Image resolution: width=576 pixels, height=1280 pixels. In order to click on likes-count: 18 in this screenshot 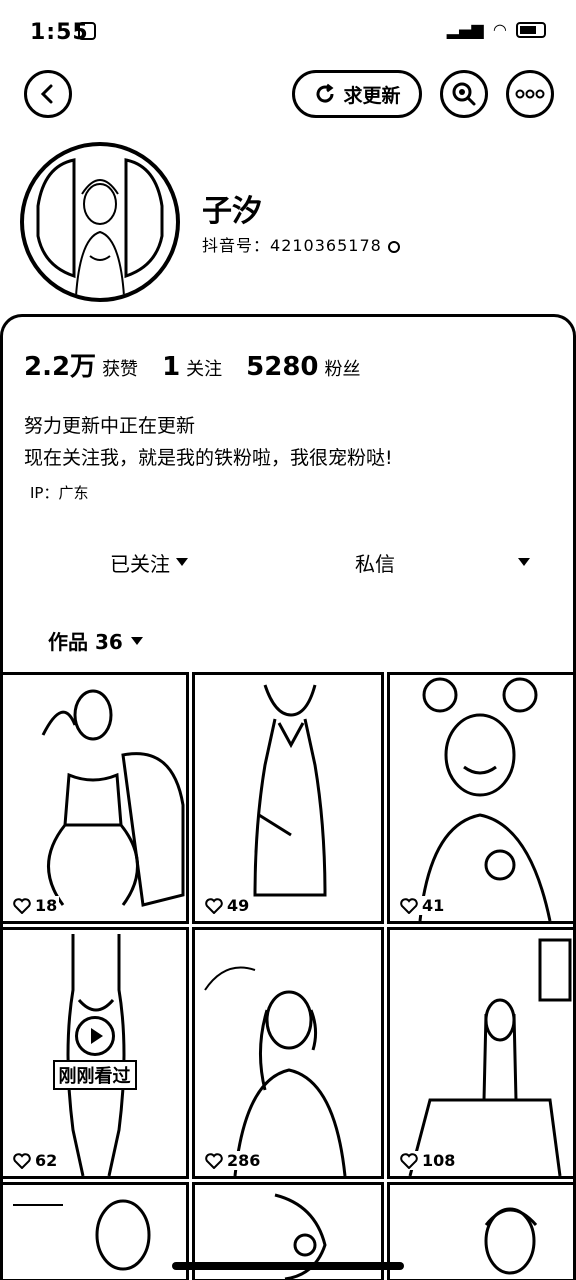, I will do `click(46, 905)`.